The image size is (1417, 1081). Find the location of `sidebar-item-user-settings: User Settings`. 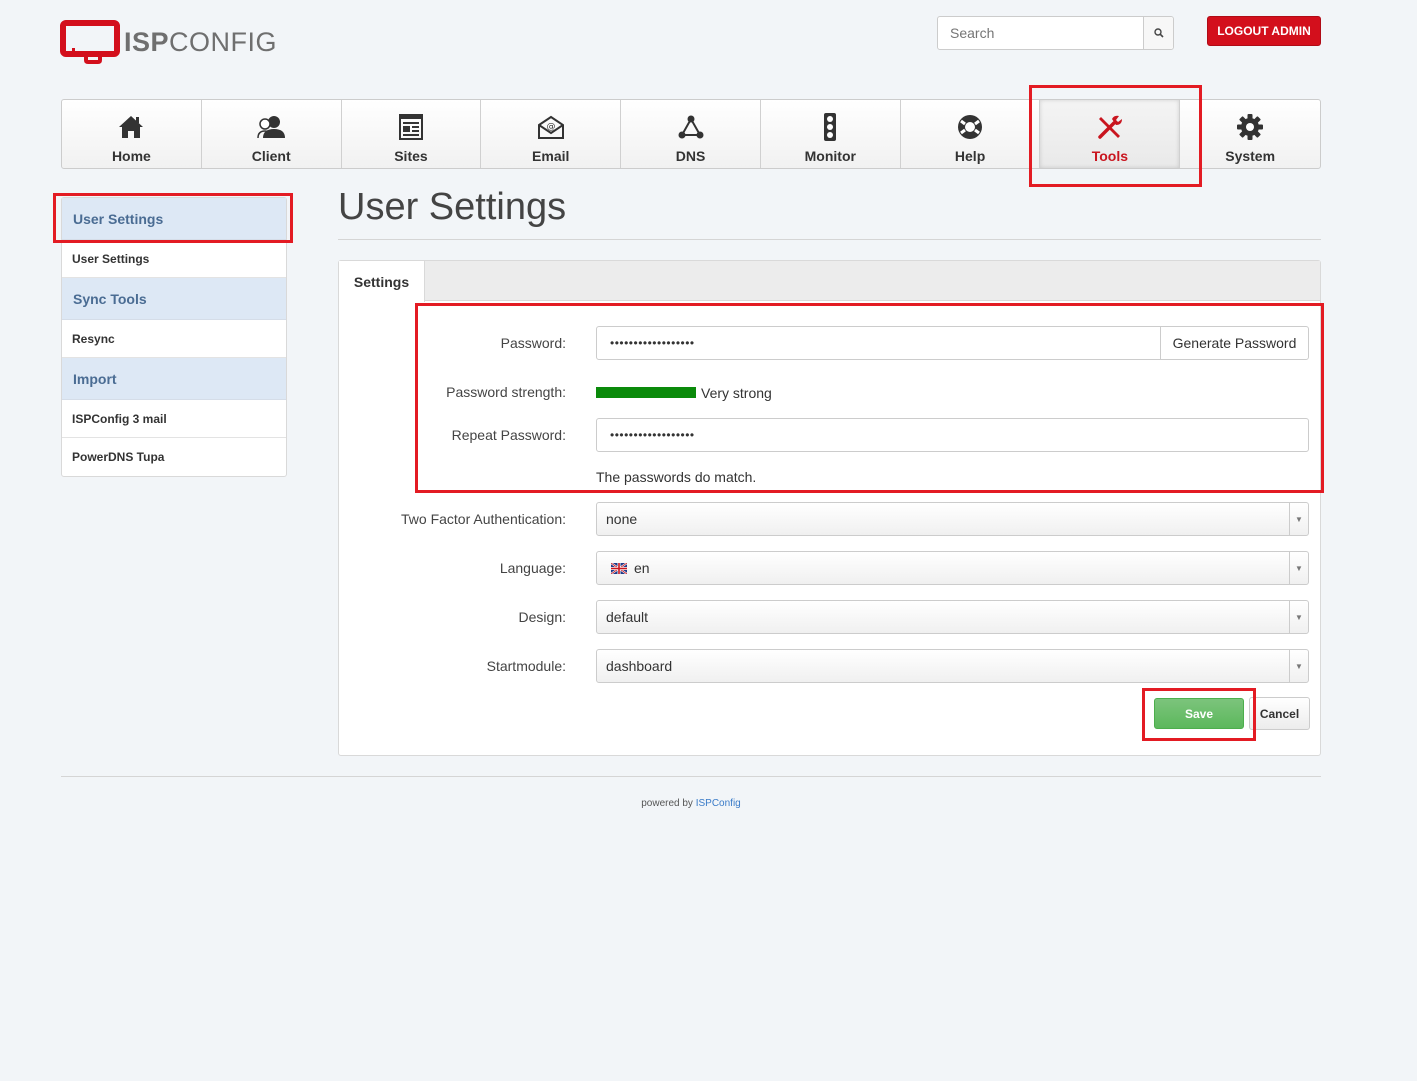

sidebar-item-user-settings: User Settings is located at coordinates (174, 259).